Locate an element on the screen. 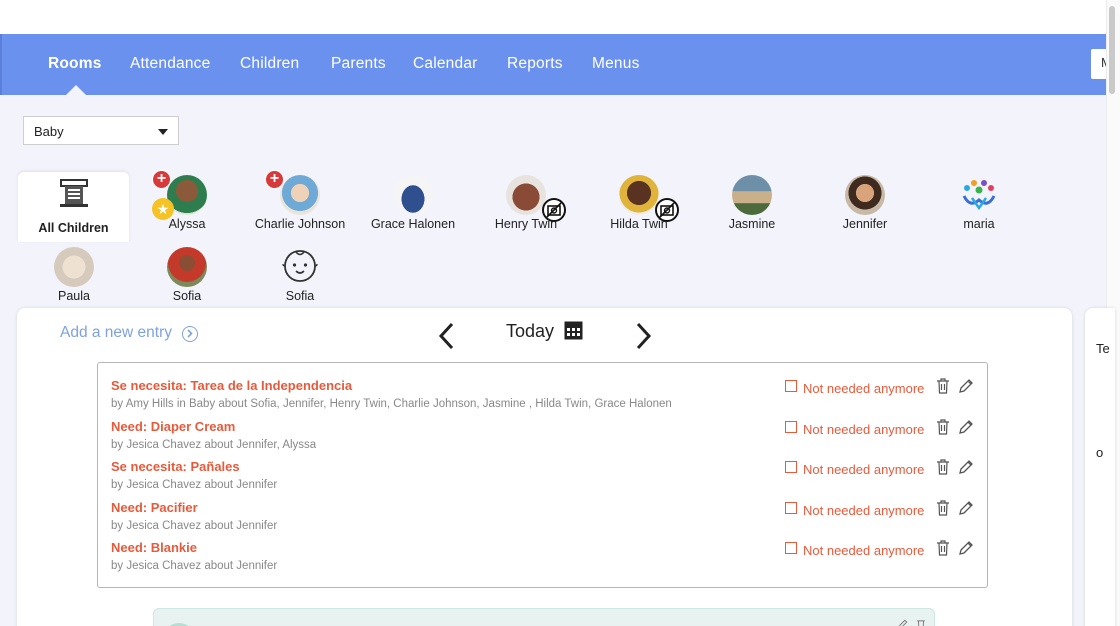 This screenshot has width=1120, height=626. prev-day-chevron-icon is located at coordinates (447, 336).